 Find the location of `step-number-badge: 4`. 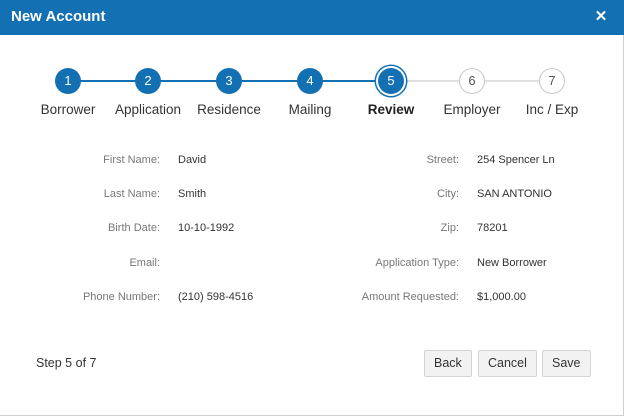

step-number-badge: 4 is located at coordinates (310, 81).